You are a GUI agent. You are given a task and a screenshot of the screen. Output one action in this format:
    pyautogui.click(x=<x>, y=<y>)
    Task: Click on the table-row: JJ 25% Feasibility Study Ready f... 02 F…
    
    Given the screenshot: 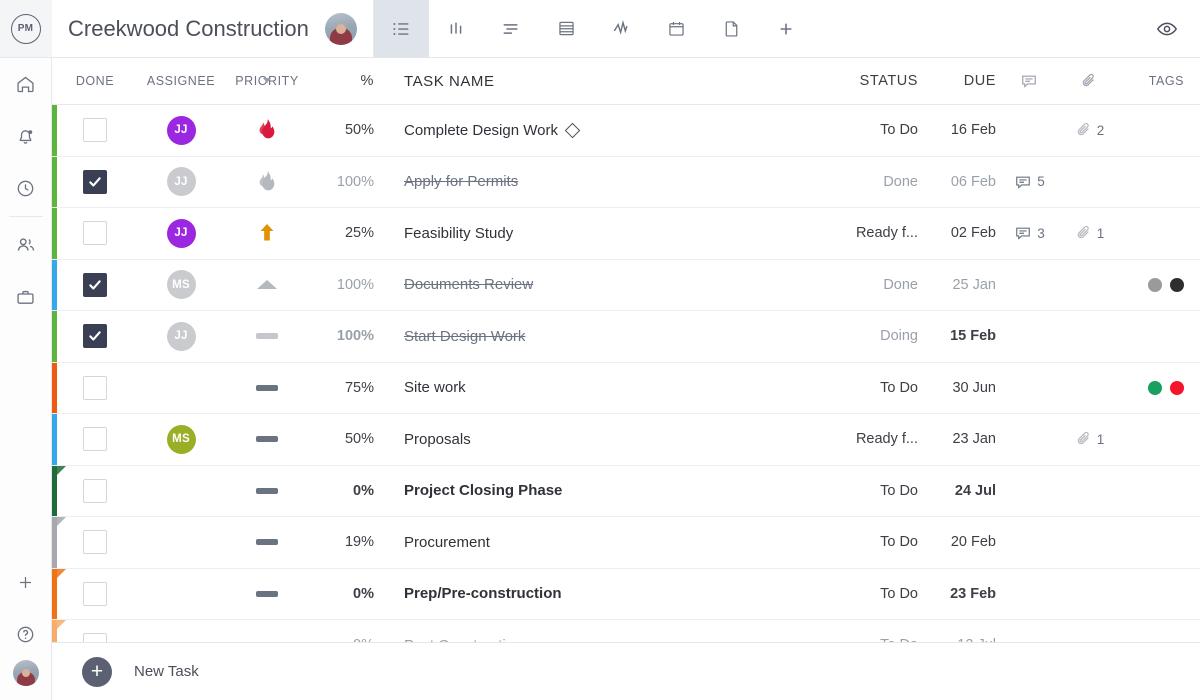 What is the action you would take?
    pyautogui.click(x=626, y=234)
    